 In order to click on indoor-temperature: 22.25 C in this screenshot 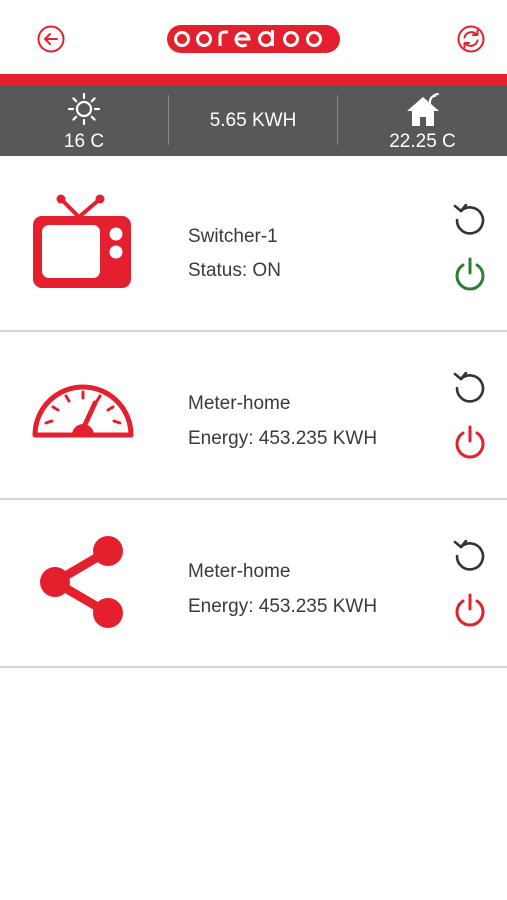, I will do `click(422, 120)`.